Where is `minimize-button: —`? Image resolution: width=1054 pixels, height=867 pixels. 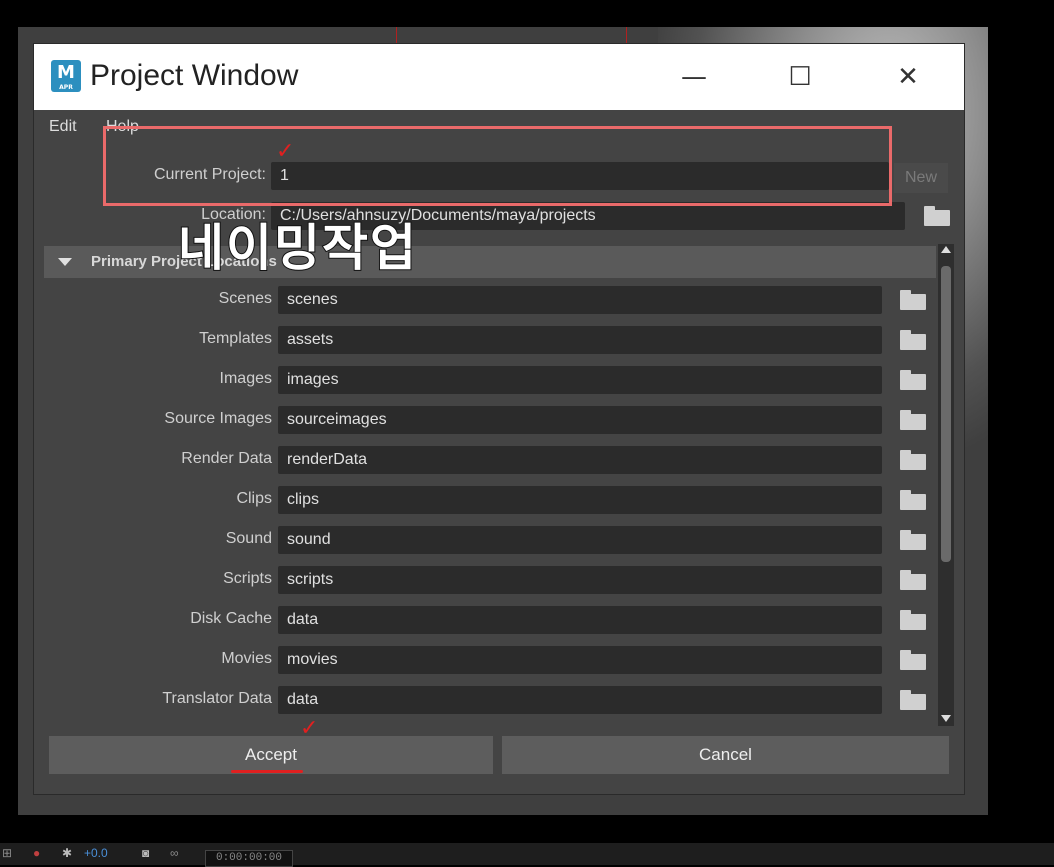
minimize-button: — is located at coordinates (694, 77).